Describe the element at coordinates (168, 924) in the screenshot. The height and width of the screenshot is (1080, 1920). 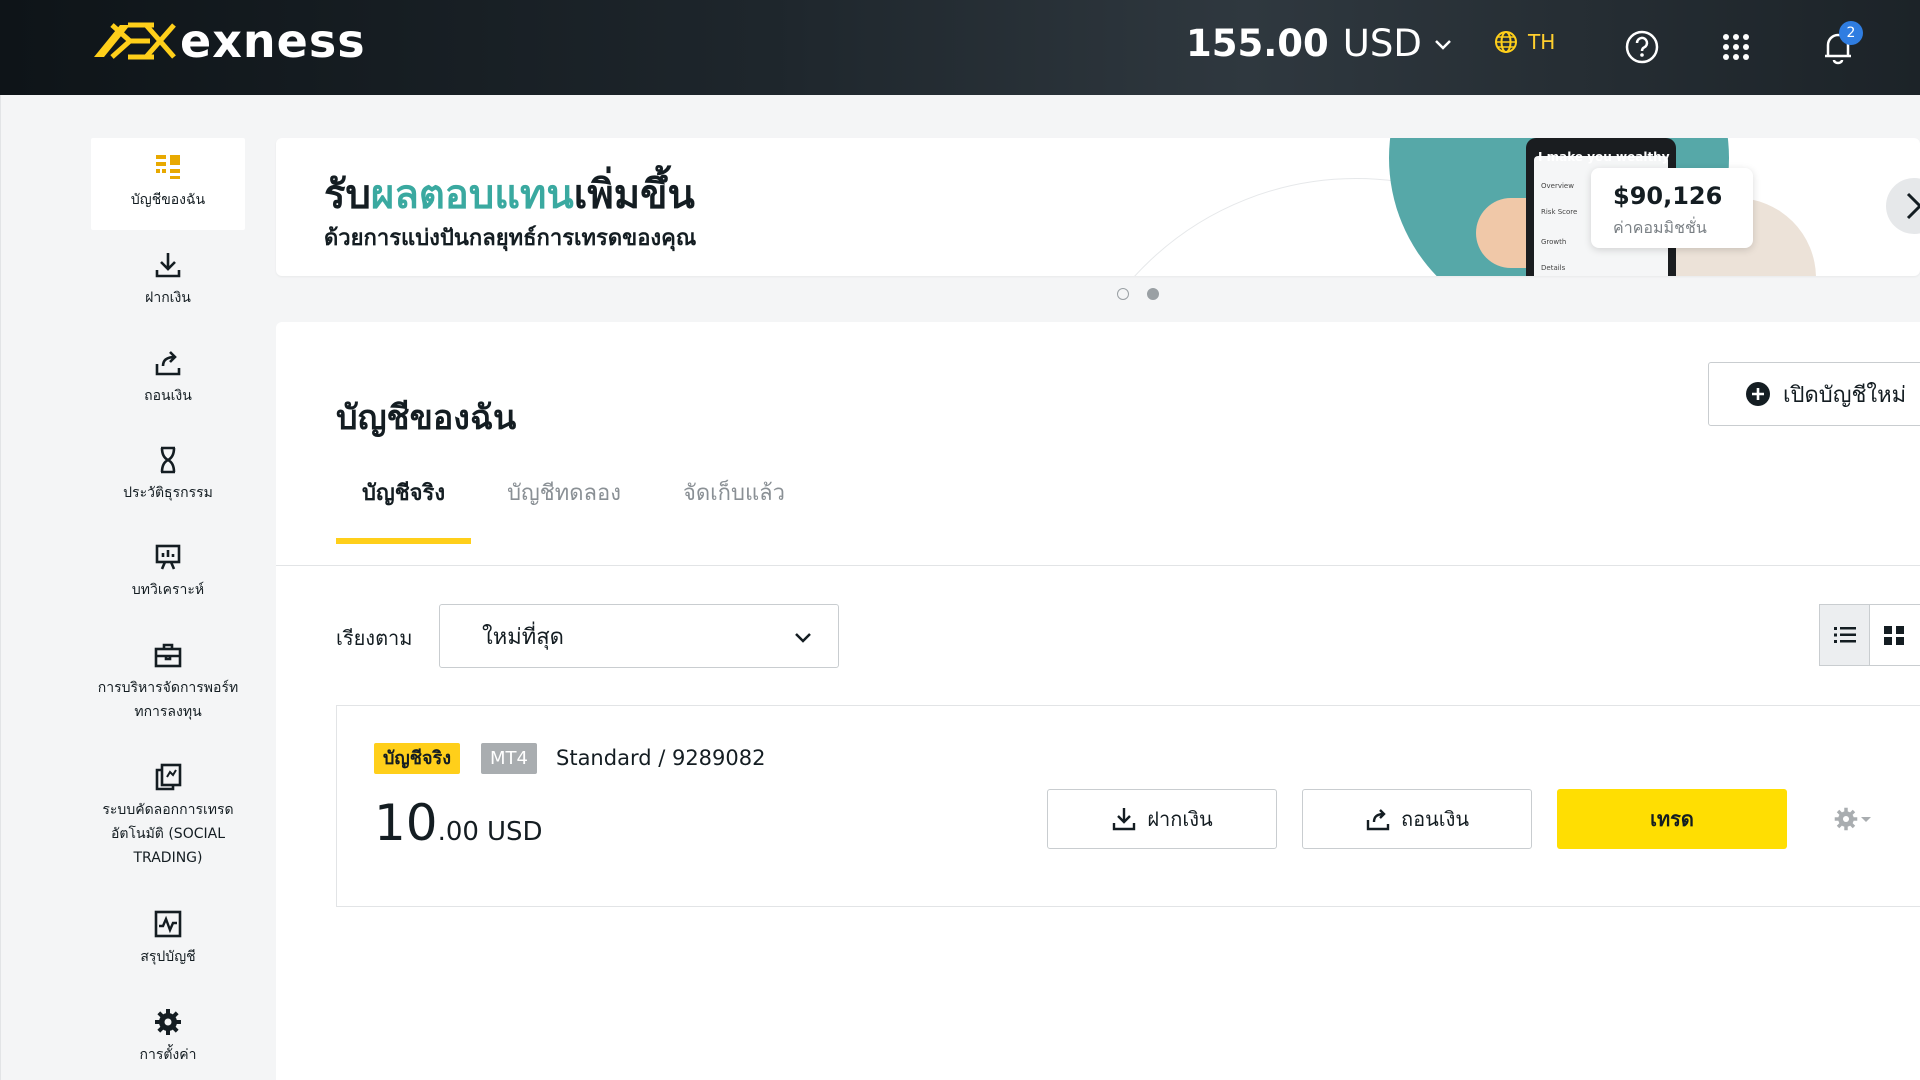
I see `chart-icon` at that location.